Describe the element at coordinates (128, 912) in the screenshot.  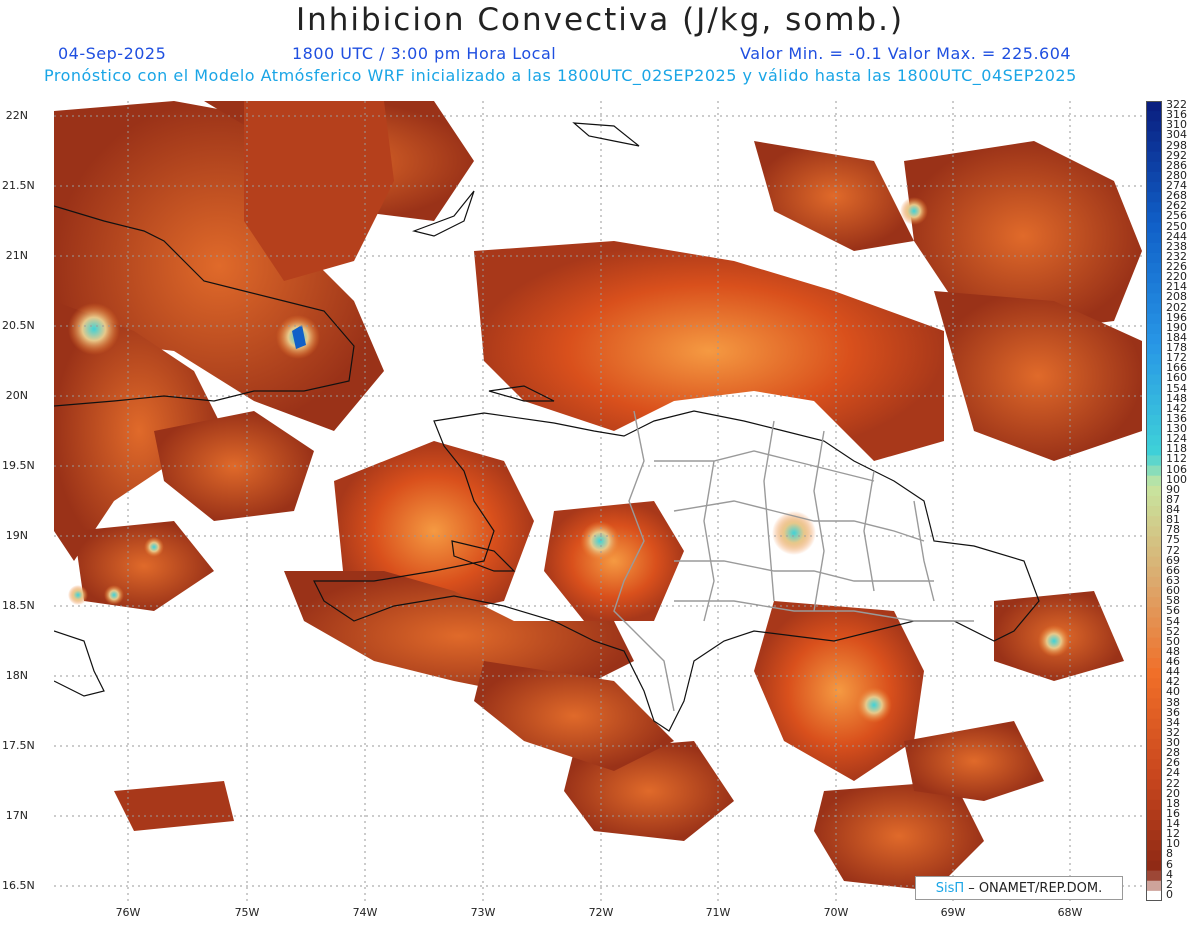
I see `lon-label: 76W` at that location.